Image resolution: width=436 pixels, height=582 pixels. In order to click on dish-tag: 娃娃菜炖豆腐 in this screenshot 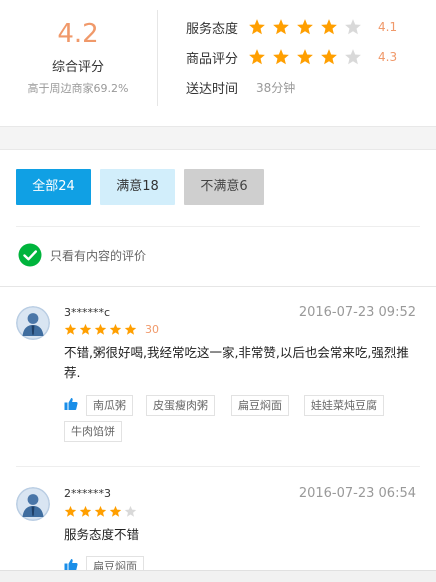, I will do `click(344, 405)`.